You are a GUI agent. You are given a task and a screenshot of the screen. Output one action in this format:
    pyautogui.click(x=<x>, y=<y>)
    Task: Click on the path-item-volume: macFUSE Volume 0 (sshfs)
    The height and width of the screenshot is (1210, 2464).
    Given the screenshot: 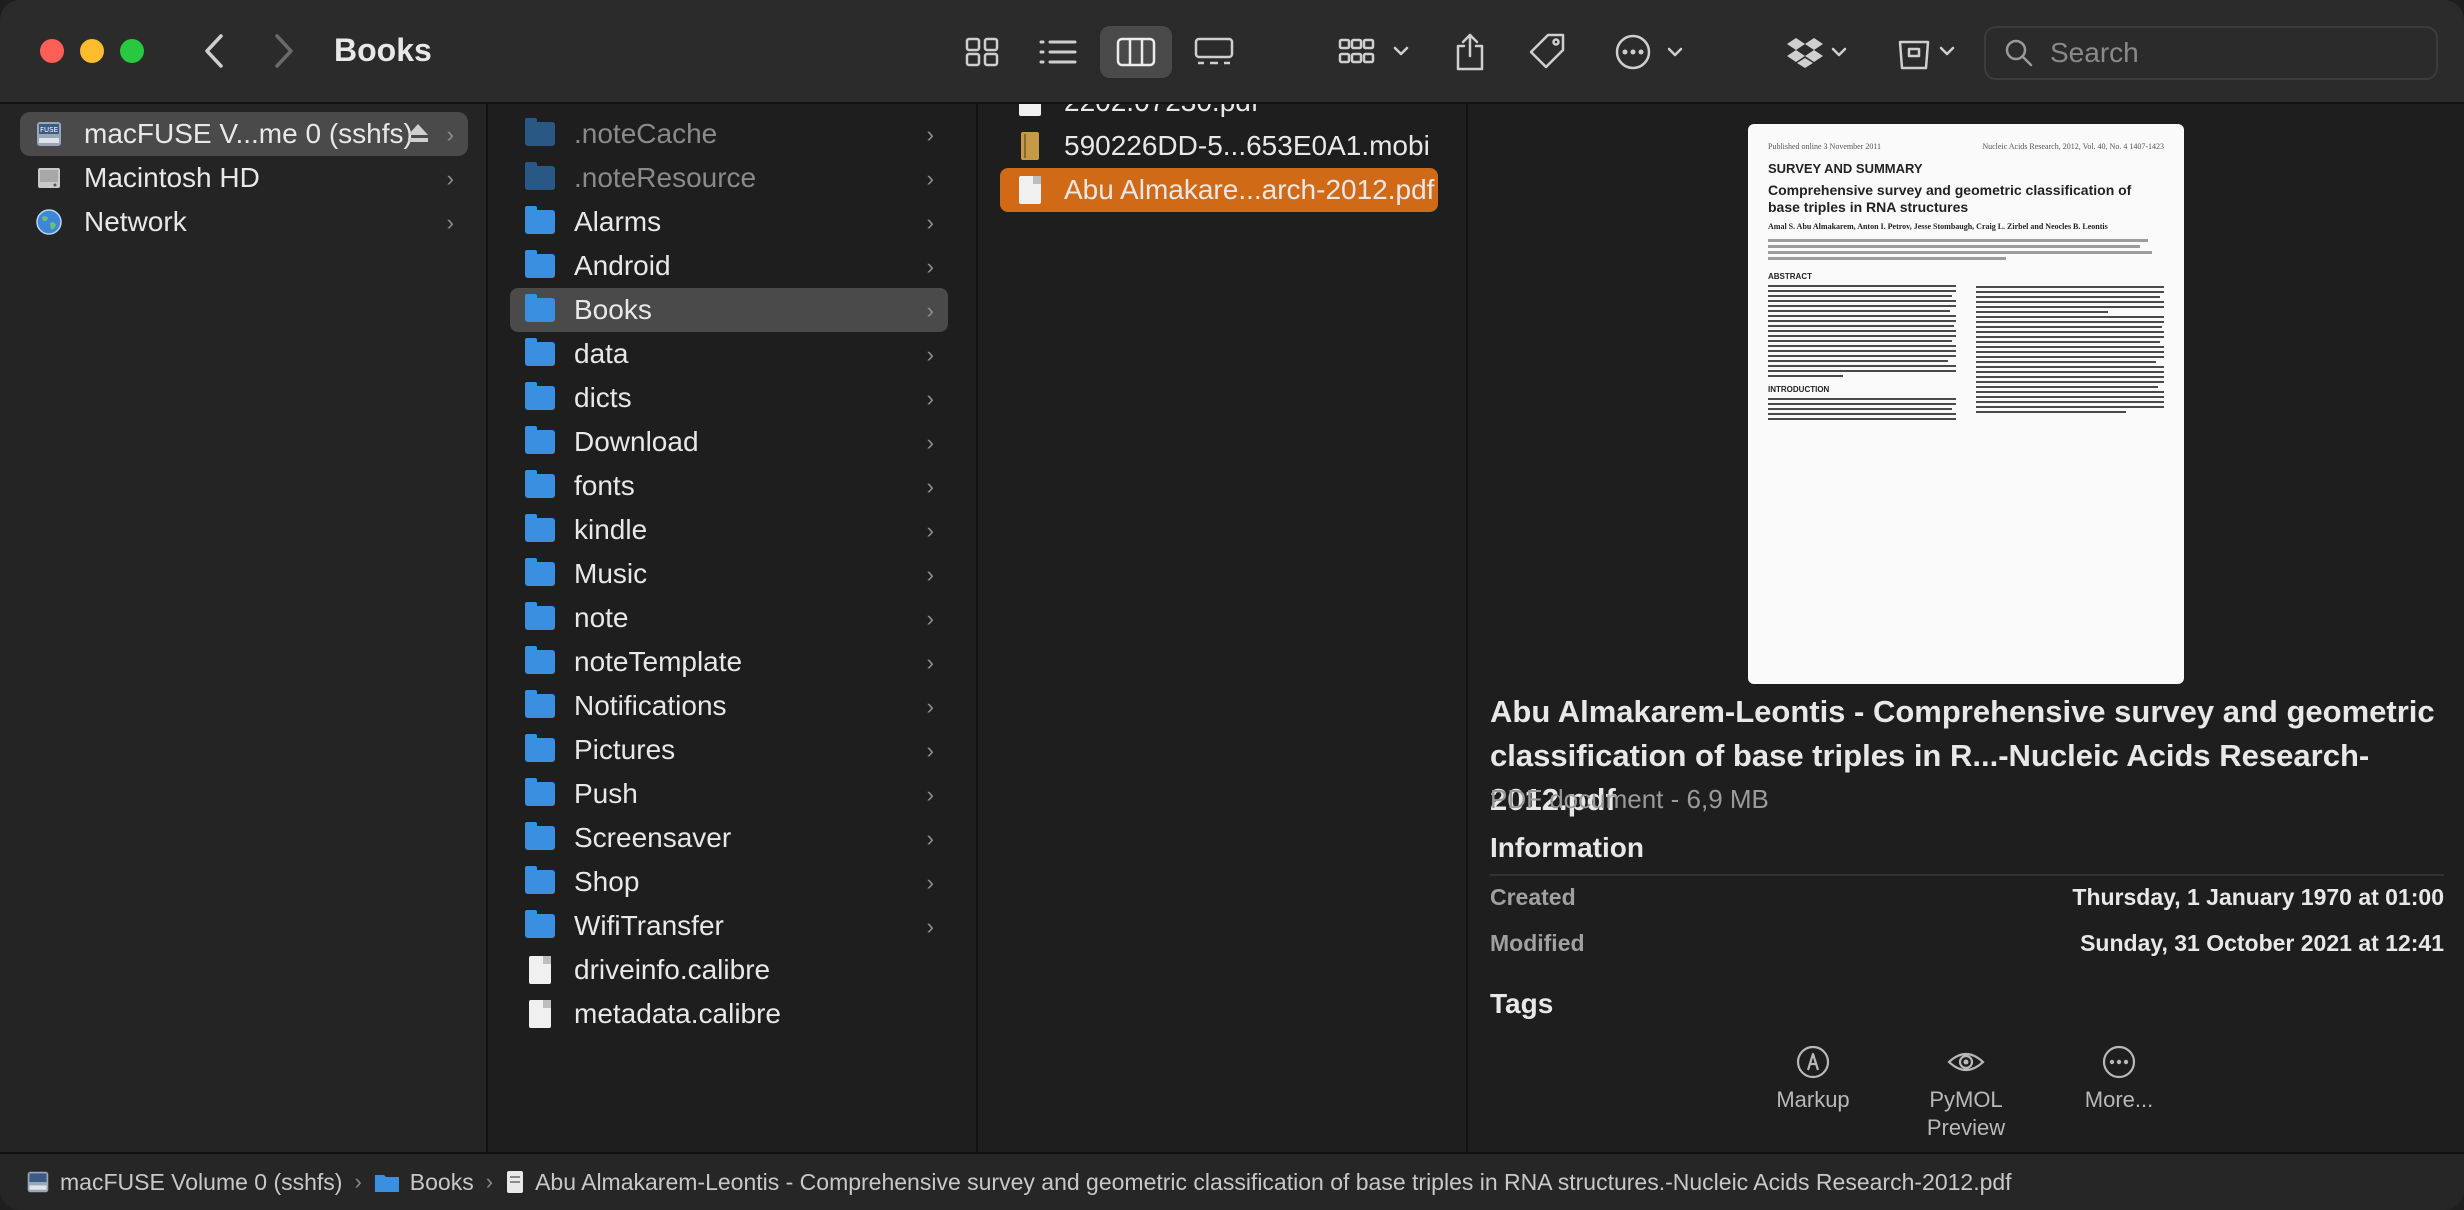 What is the action you would take?
    pyautogui.click(x=184, y=1182)
    